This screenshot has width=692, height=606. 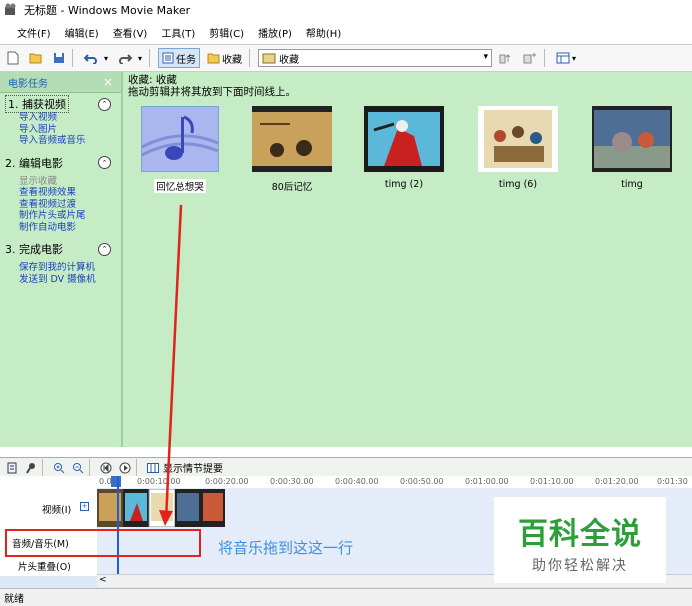 I want to click on link-save-to-computer: 保存到我的计算机, so click(x=60, y=268).